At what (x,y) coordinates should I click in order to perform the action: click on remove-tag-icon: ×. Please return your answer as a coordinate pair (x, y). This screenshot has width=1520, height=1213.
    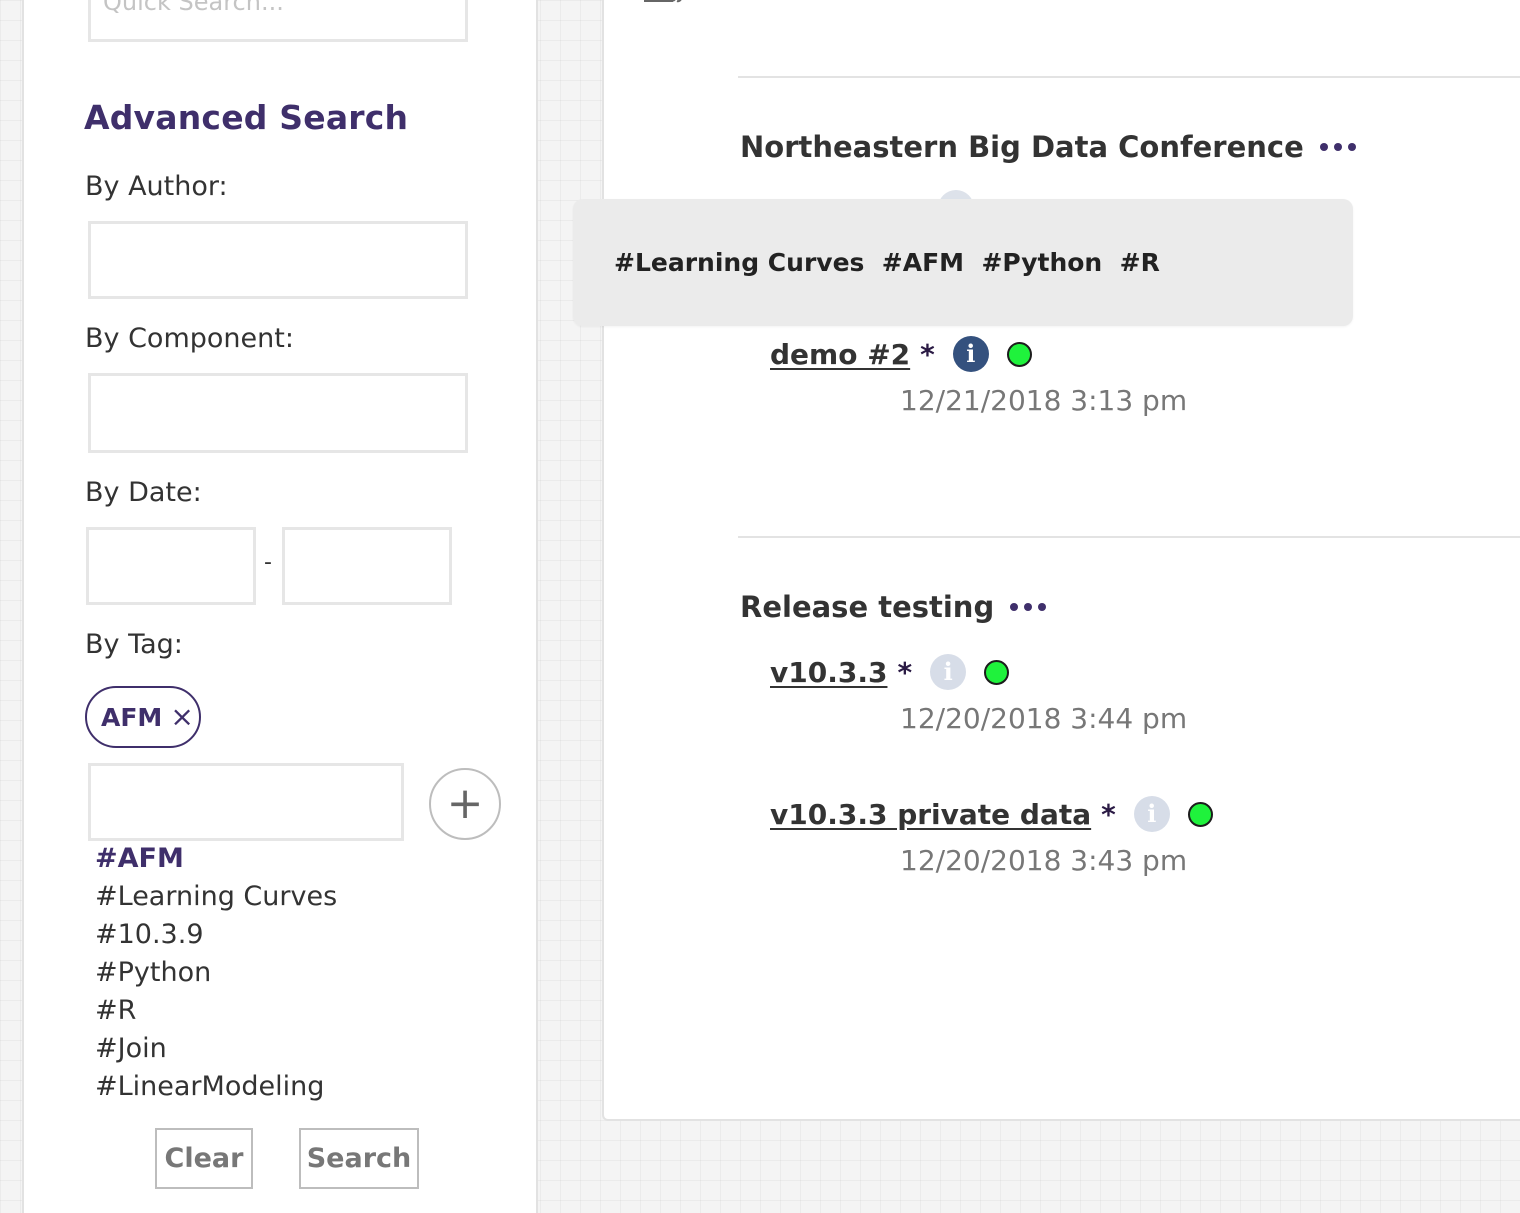
    Looking at the image, I should click on (181, 717).